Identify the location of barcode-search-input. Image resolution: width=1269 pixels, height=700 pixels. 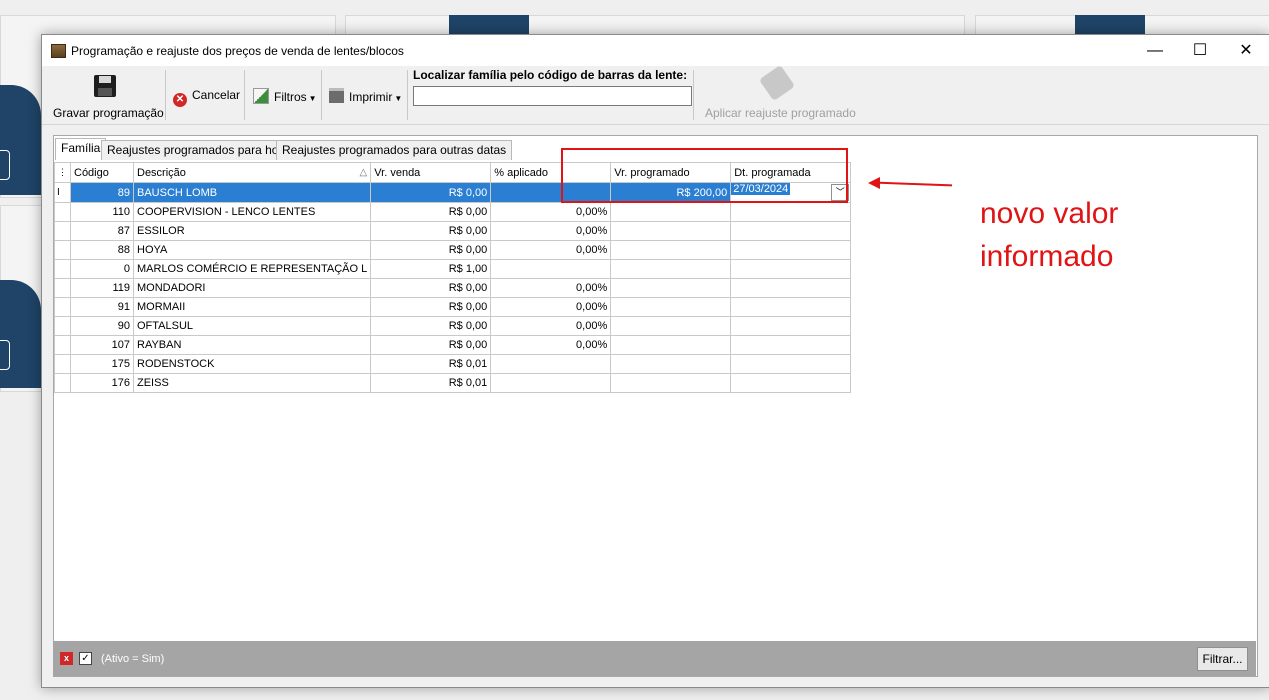
(552, 96).